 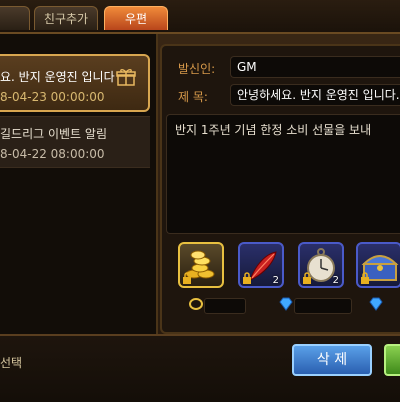 What do you see at coordinates (197, 69) in the screenshot?
I see `sender-label: 발신인:` at bounding box center [197, 69].